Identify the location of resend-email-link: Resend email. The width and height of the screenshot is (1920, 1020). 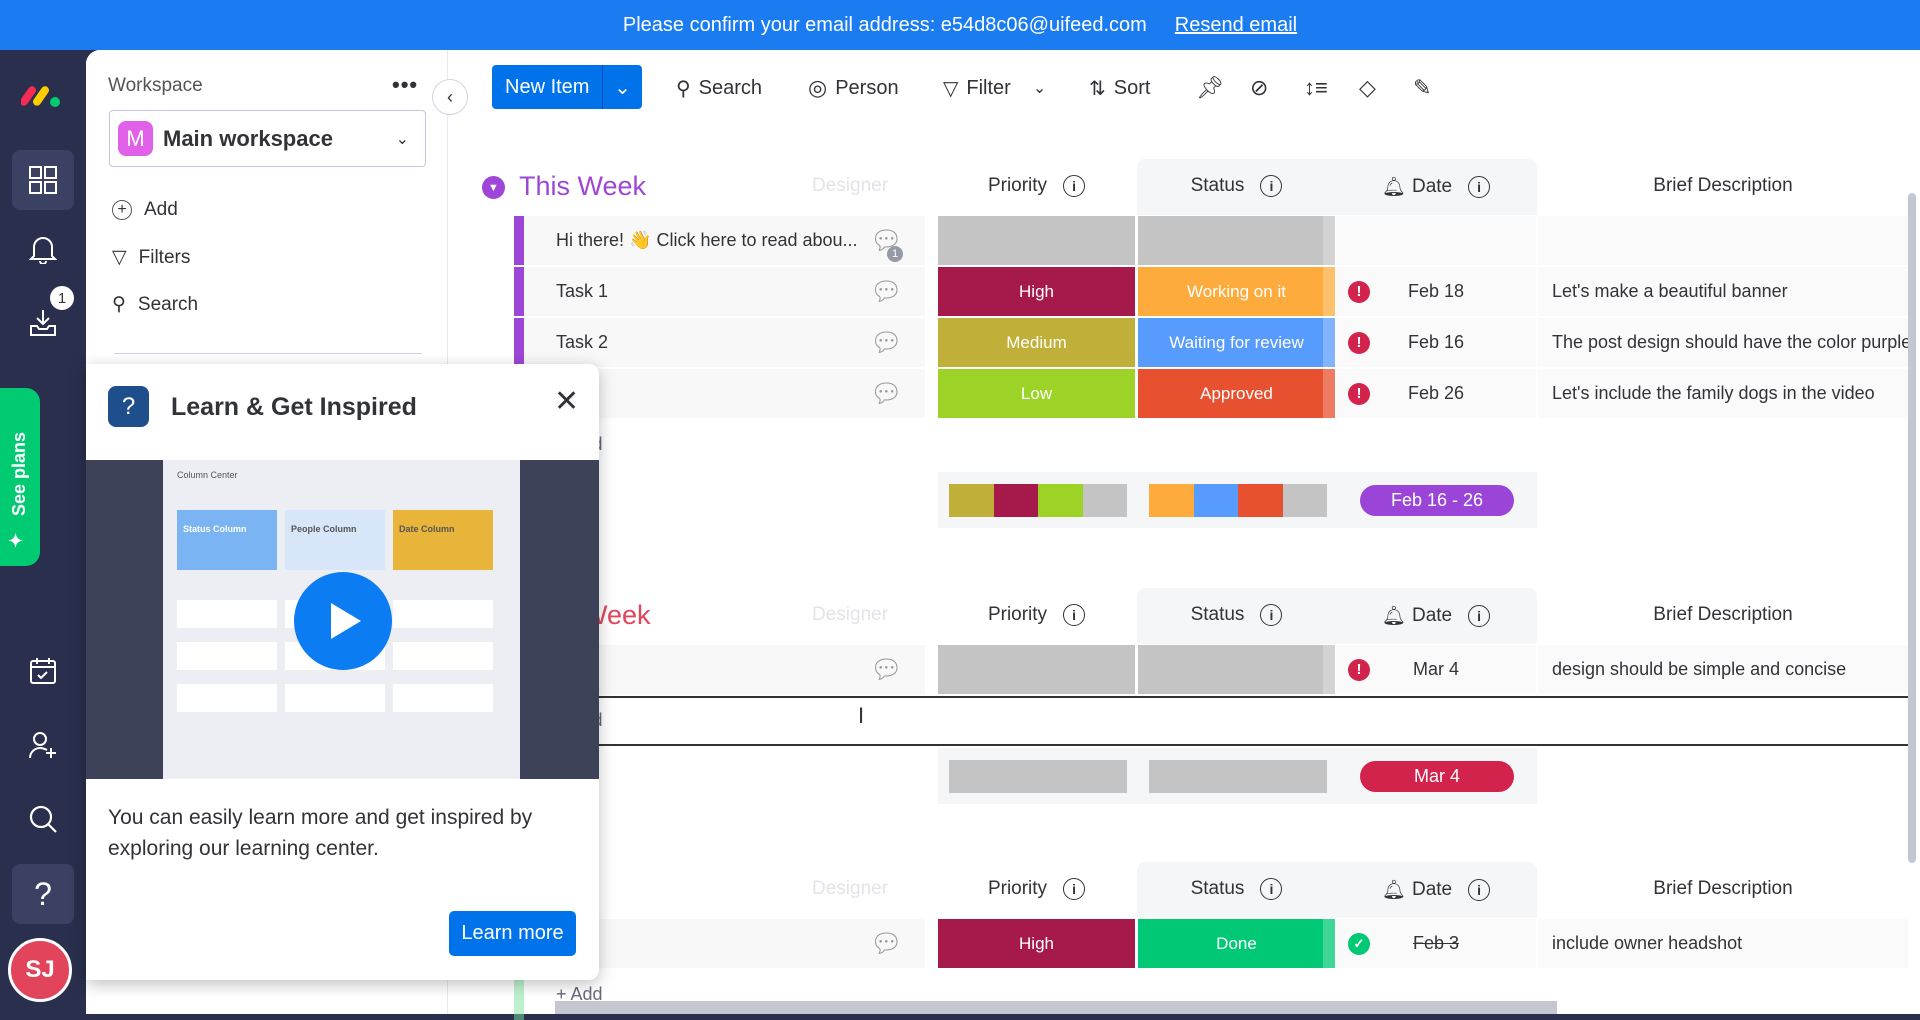
(1236, 25).